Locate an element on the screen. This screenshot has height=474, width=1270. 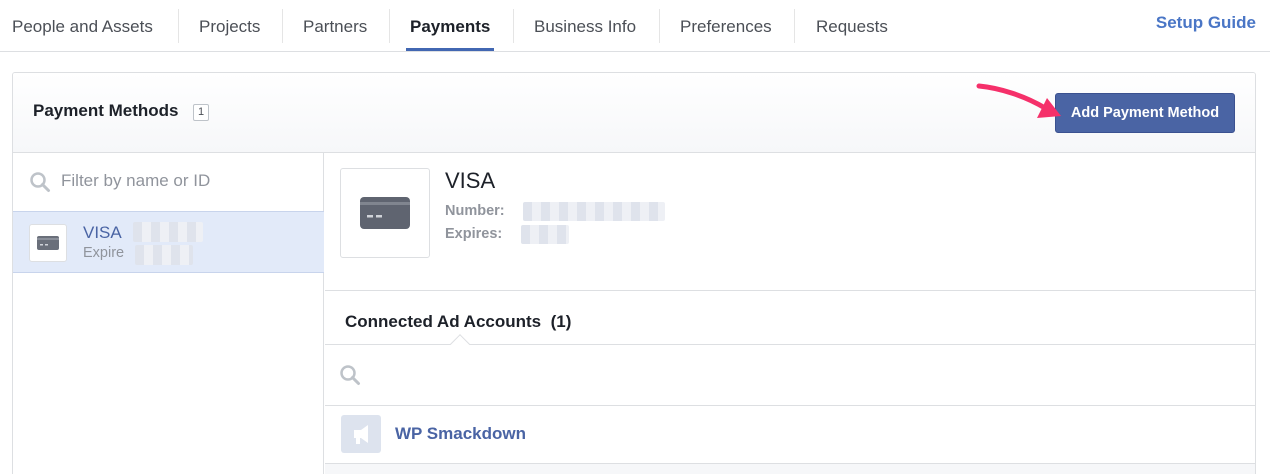
megaphone-icon is located at coordinates (361, 434).